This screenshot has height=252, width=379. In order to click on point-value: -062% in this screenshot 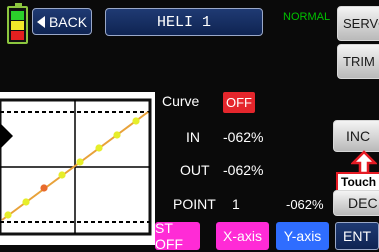, I will do `click(305, 204)`.